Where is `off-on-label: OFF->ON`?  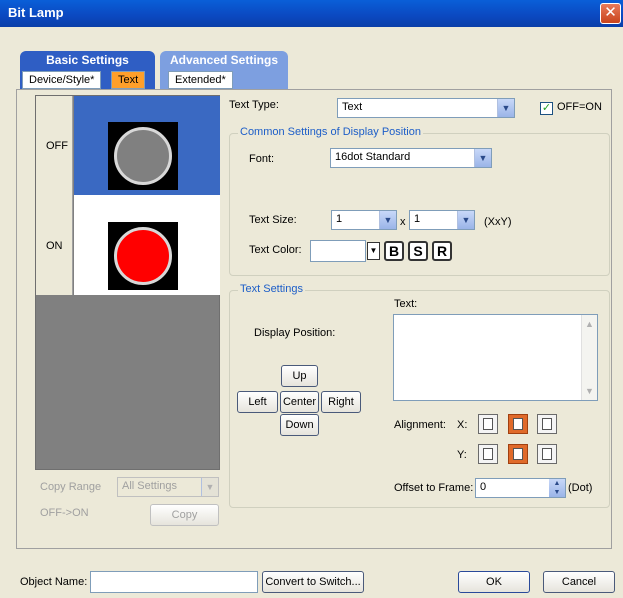
off-on-label: OFF->ON is located at coordinates (64, 513).